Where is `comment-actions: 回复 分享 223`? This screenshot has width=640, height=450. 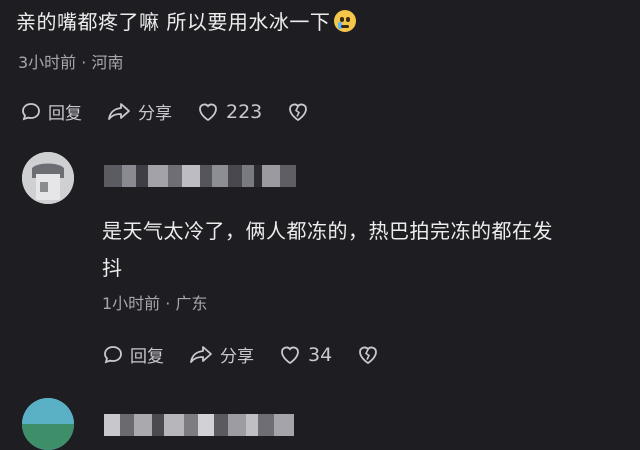 comment-actions: 回复 分享 223 is located at coordinates (180, 111).